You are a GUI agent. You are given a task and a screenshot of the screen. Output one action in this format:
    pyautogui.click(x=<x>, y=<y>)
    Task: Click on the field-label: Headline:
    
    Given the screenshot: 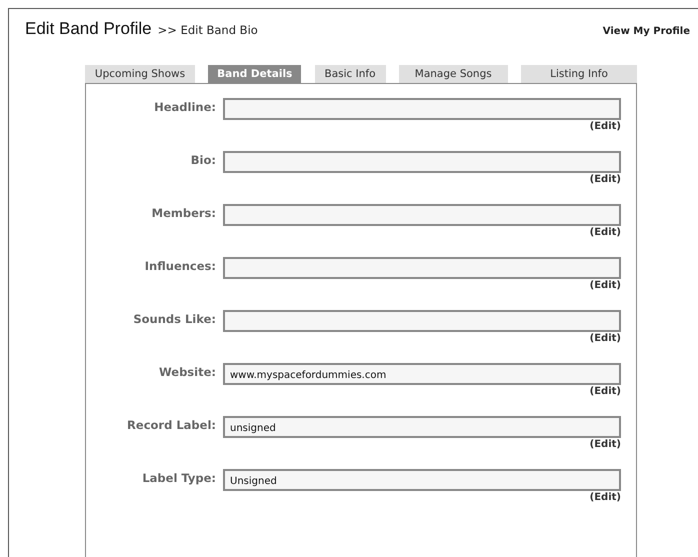 What is the action you would take?
    pyautogui.click(x=184, y=107)
    